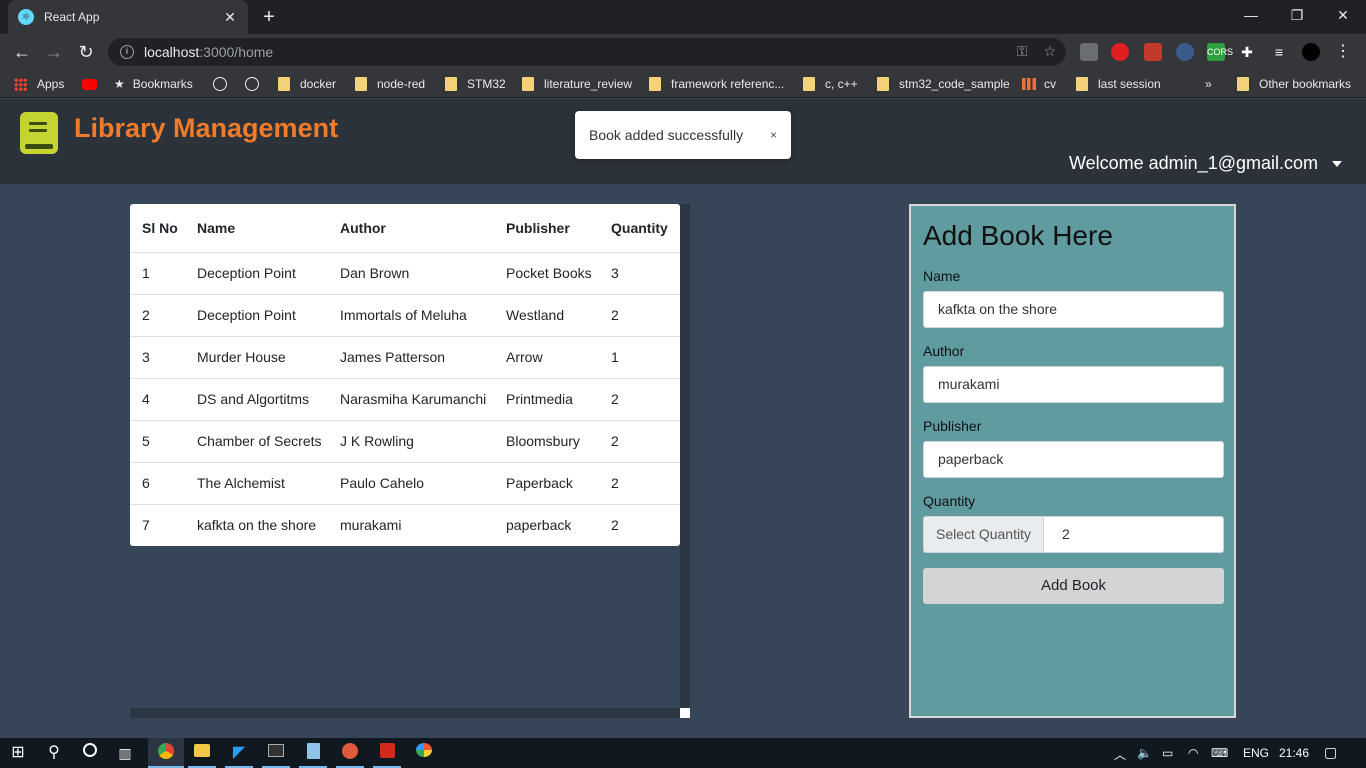 Image resolution: width=1366 pixels, height=768 pixels. What do you see at coordinates (1343, 16) in the screenshot?
I see `close-window-button: ✕` at bounding box center [1343, 16].